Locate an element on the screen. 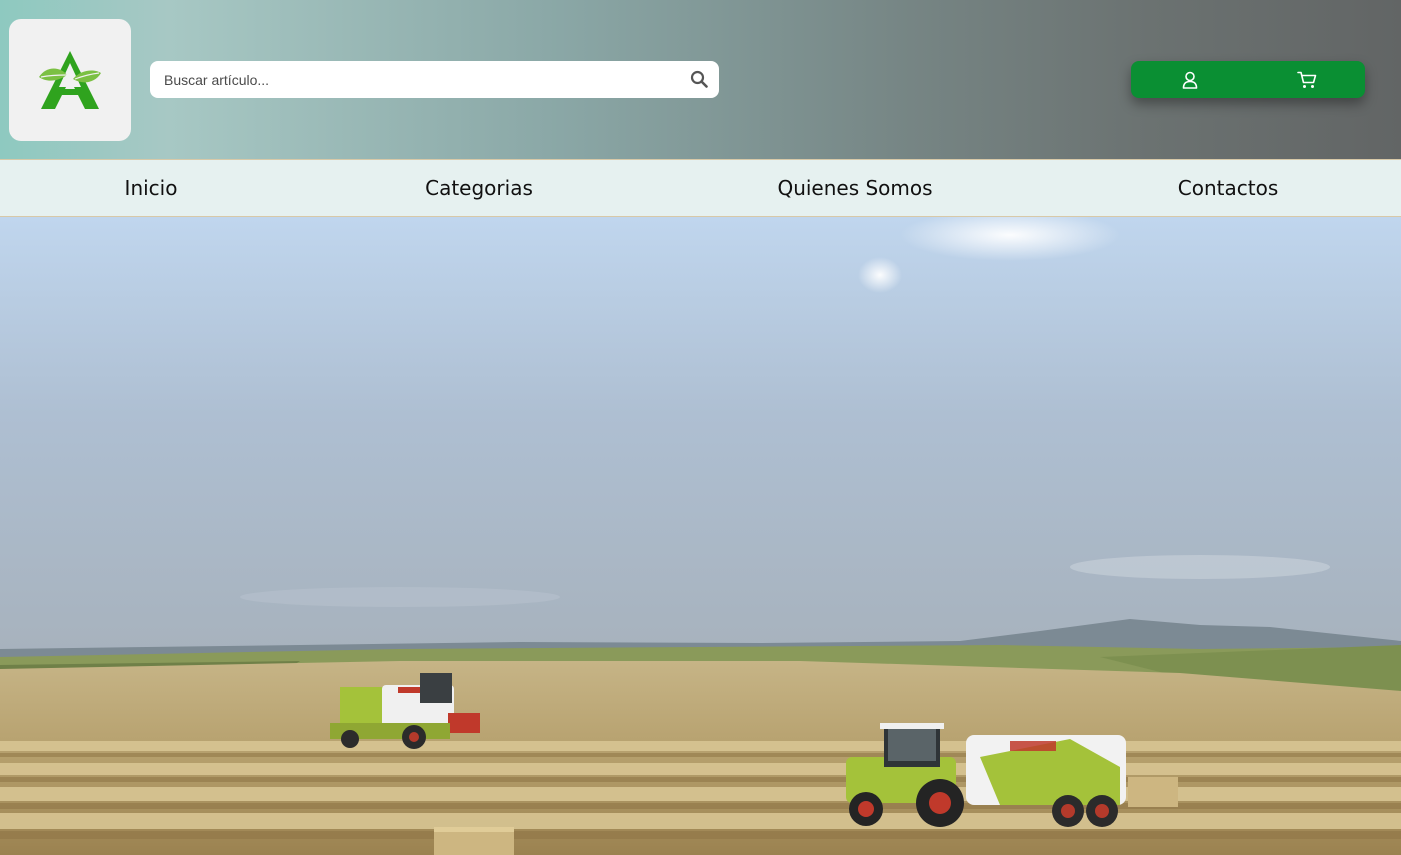 This screenshot has height=855, width=1401. search-input is located at coordinates (410, 79).